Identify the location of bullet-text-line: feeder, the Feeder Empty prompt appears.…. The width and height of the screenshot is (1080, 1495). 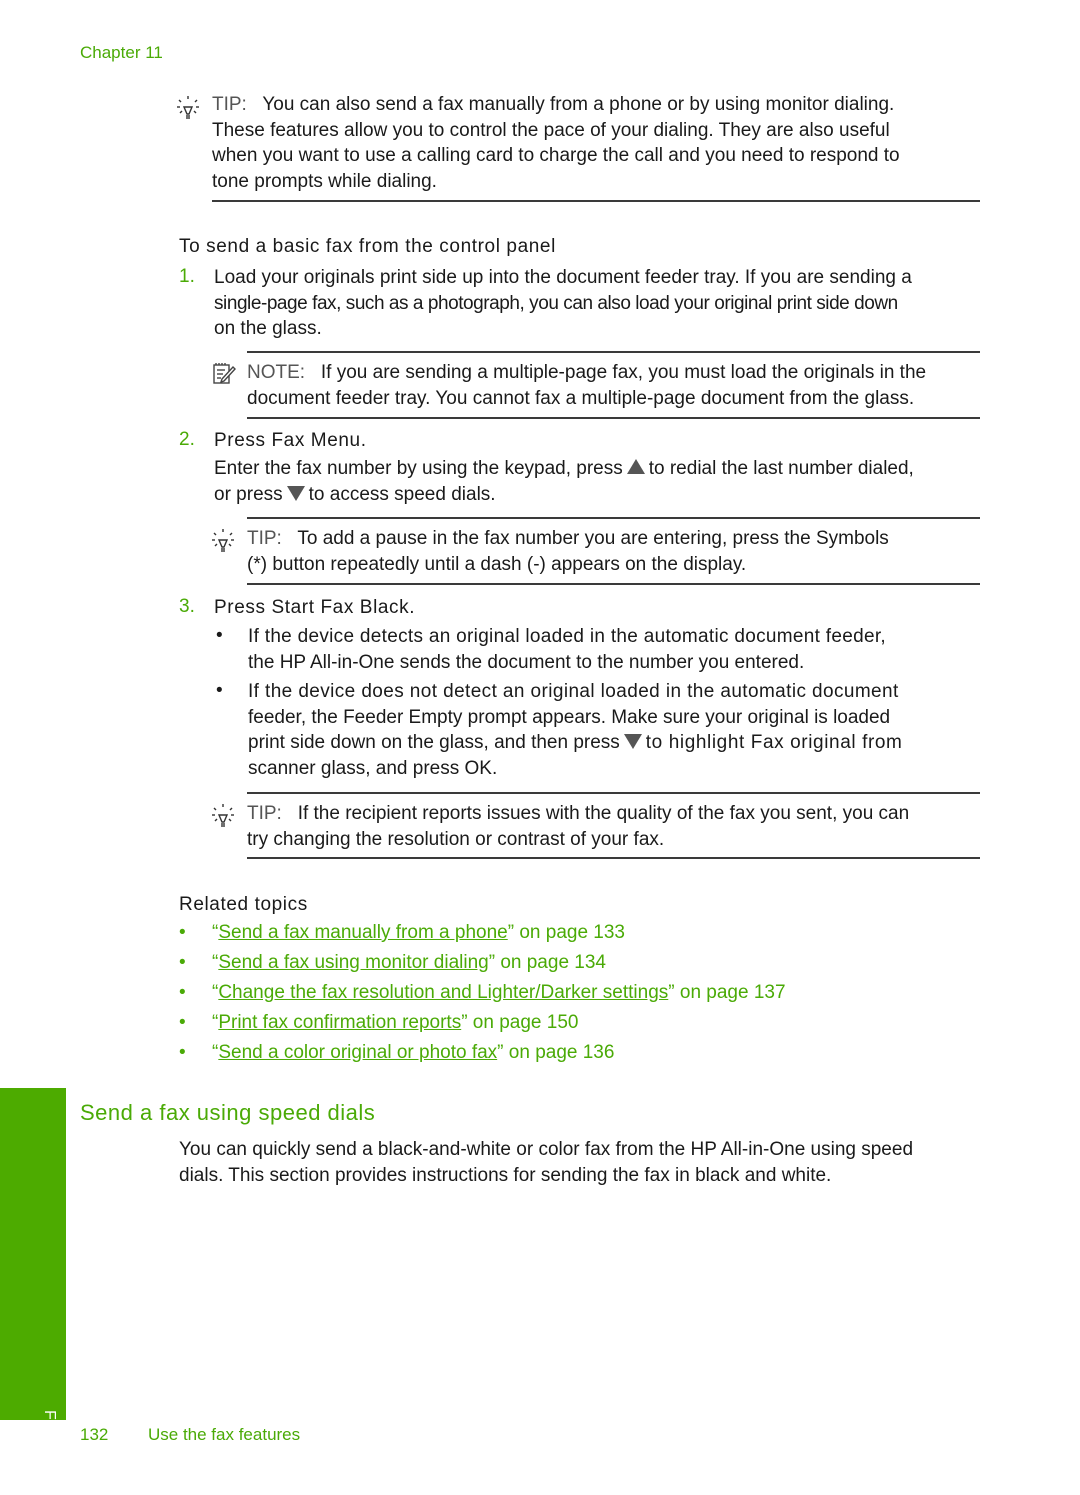
(569, 717).